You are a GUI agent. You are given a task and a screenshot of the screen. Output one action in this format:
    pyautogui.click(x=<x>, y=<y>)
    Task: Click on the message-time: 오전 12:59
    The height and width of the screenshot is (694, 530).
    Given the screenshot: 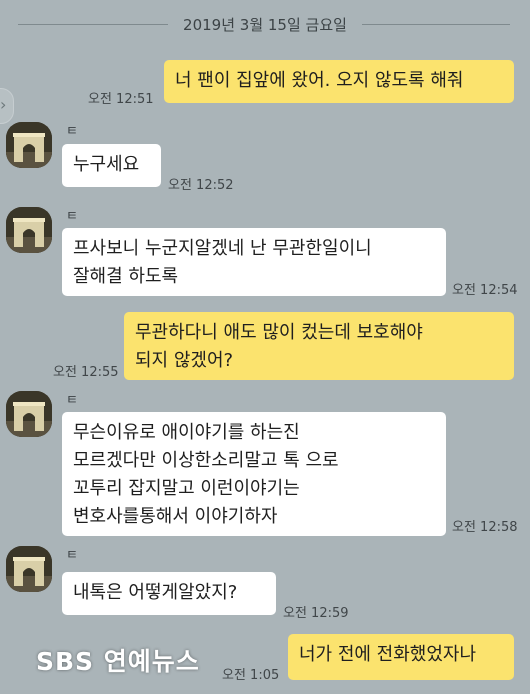 What is the action you would take?
    pyautogui.click(x=316, y=613)
    